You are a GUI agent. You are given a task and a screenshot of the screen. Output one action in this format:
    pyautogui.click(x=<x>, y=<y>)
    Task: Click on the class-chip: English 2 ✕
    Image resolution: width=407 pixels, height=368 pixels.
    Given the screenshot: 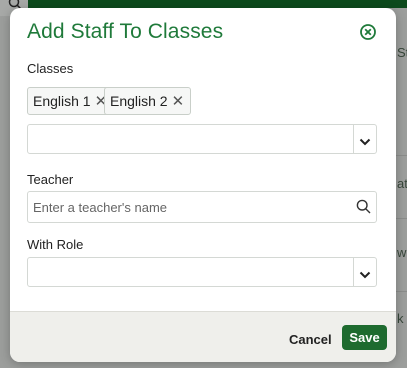 What is the action you would take?
    pyautogui.click(x=148, y=101)
    